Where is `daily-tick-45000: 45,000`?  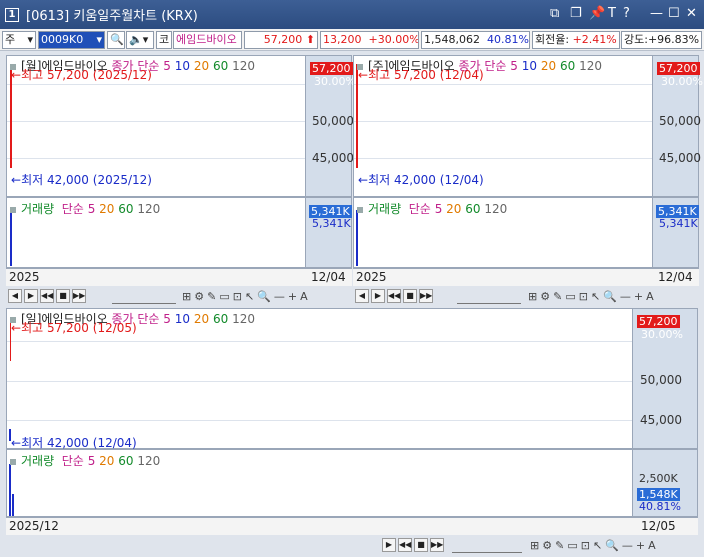
daily-tick-45000: 45,000 is located at coordinates (661, 420).